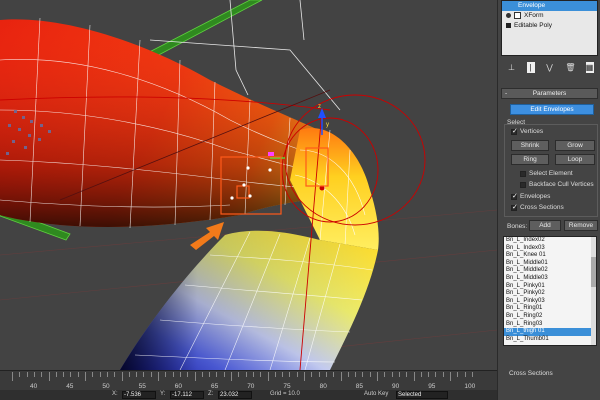  What do you see at coordinates (178, 386) in the screenshot?
I see `timeline-tick-label: 60` at bounding box center [178, 386].